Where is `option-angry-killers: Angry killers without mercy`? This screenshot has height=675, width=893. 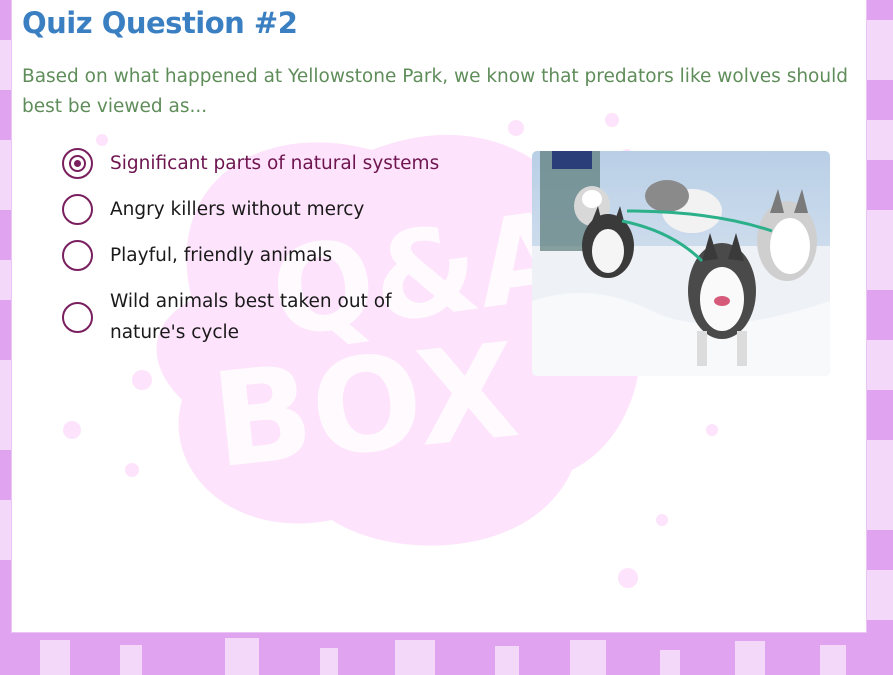 option-angry-killers: Angry killers without mercy is located at coordinates (213, 209).